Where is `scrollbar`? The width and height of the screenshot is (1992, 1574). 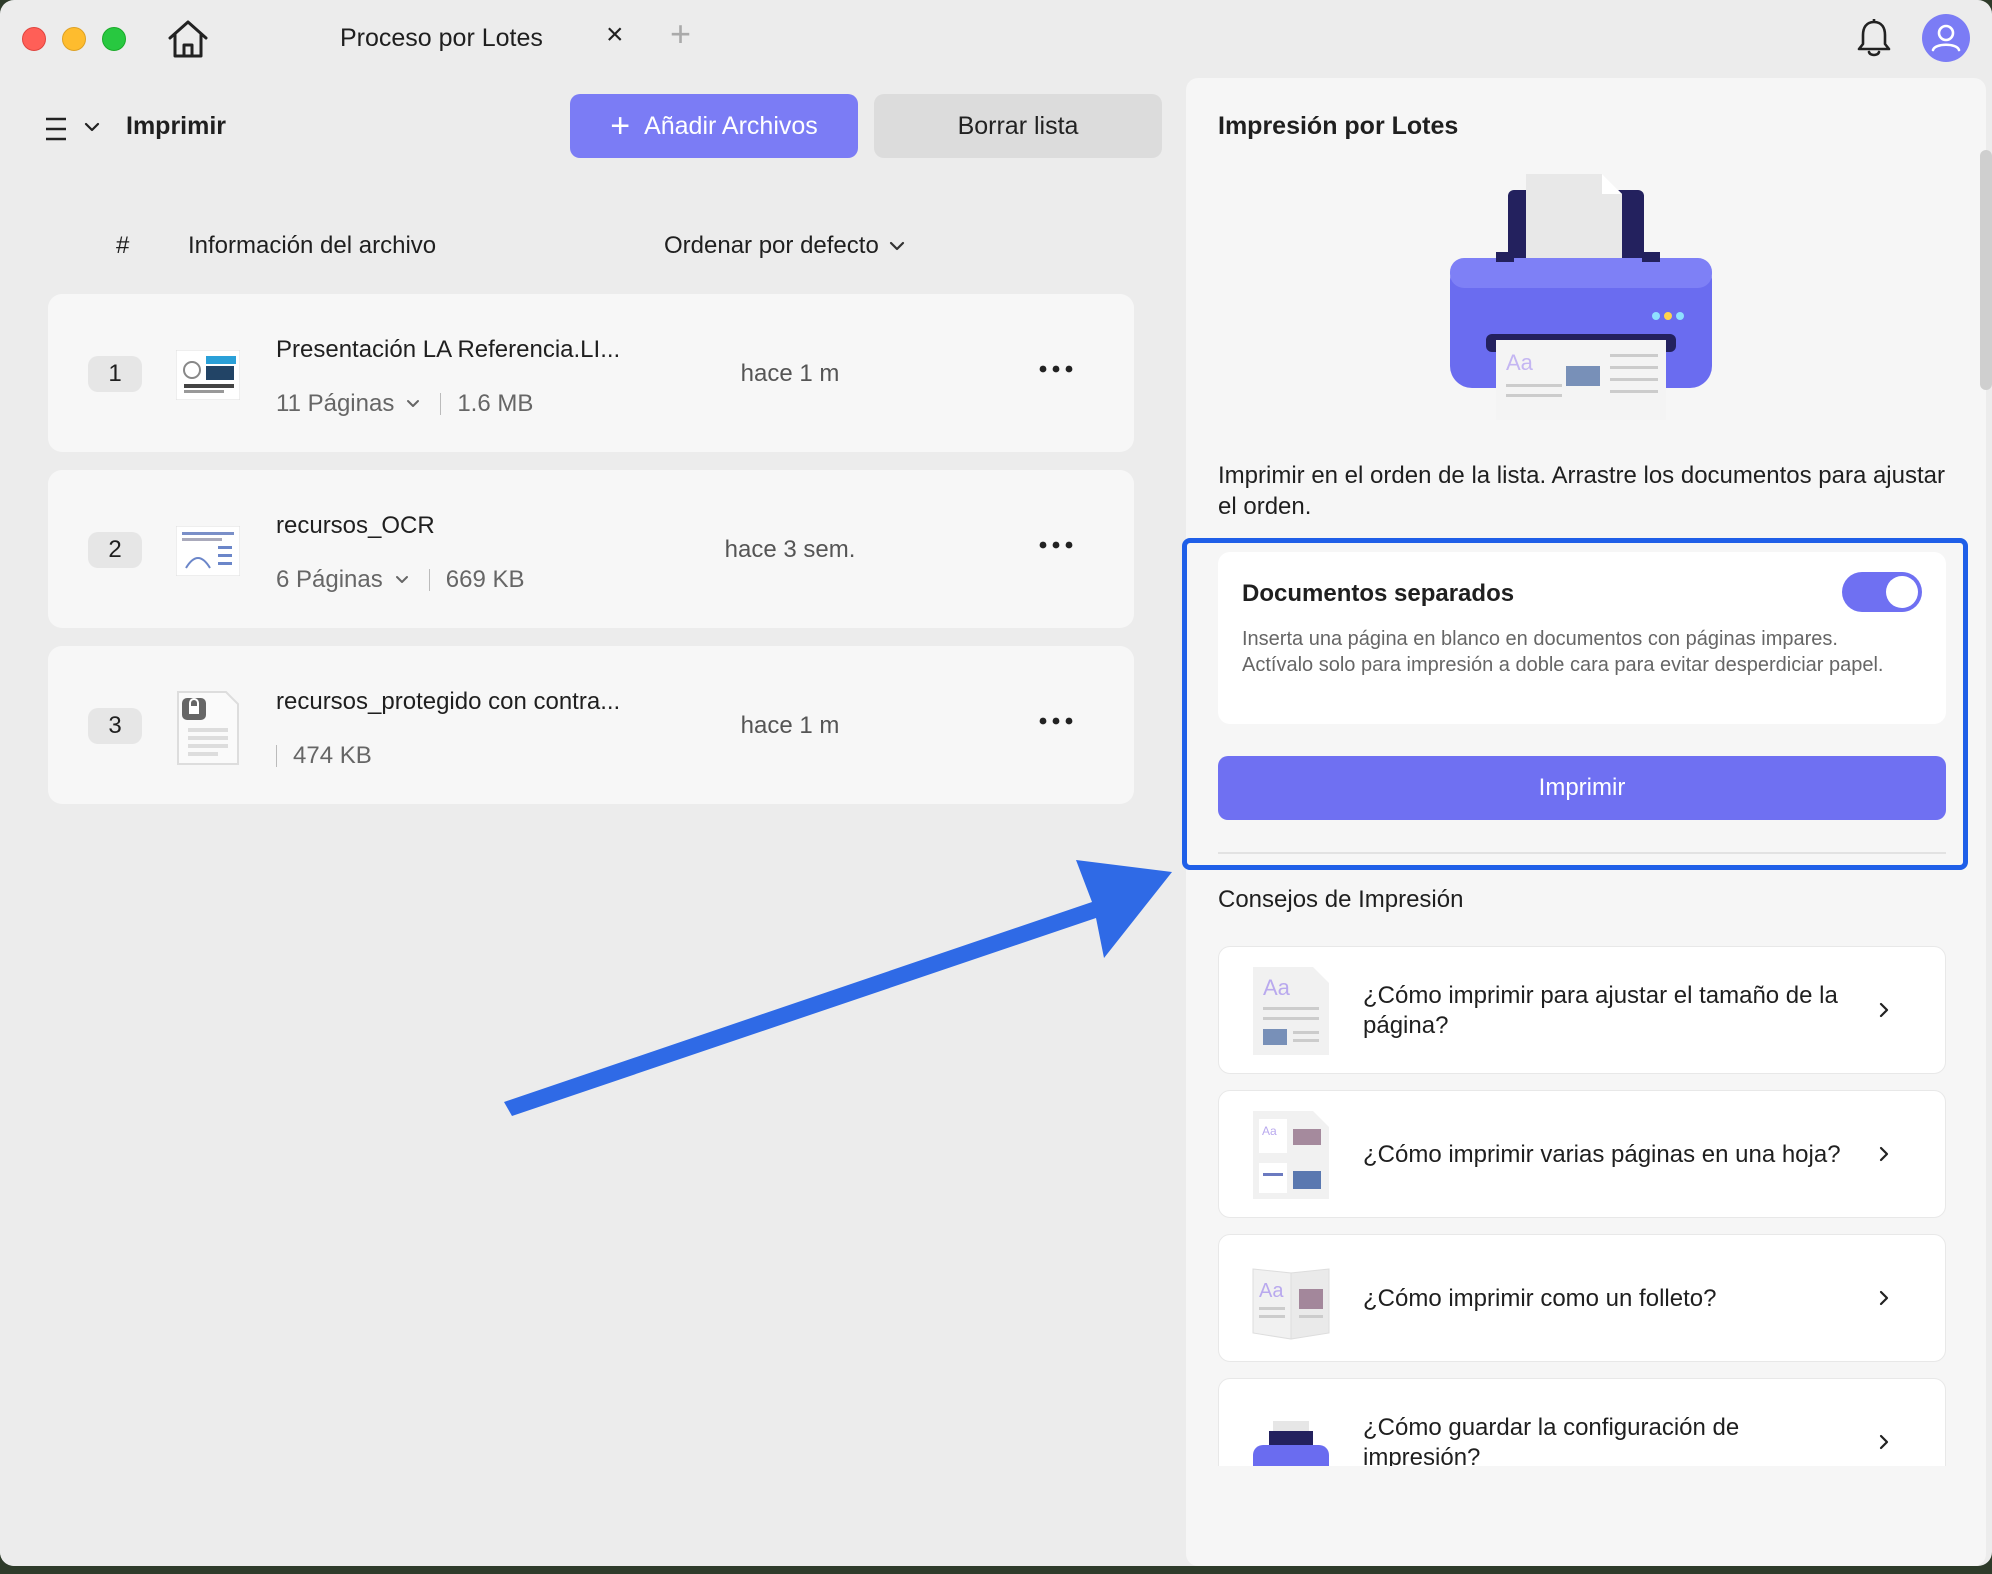 scrollbar is located at coordinates (1986, 270).